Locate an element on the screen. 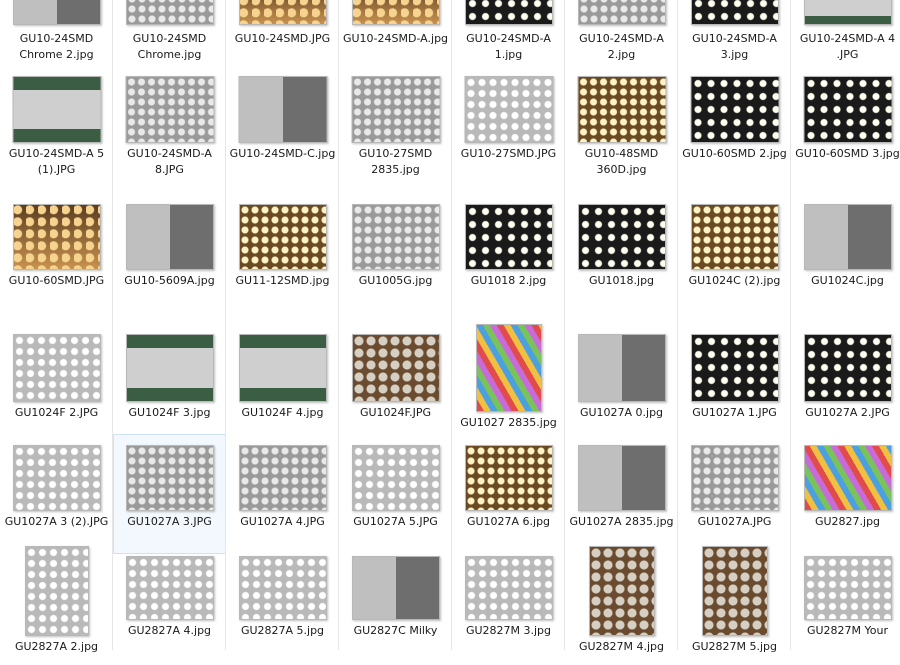 The image size is (900, 665). file-item: GU1005G.jpg is located at coordinates (395, 253).